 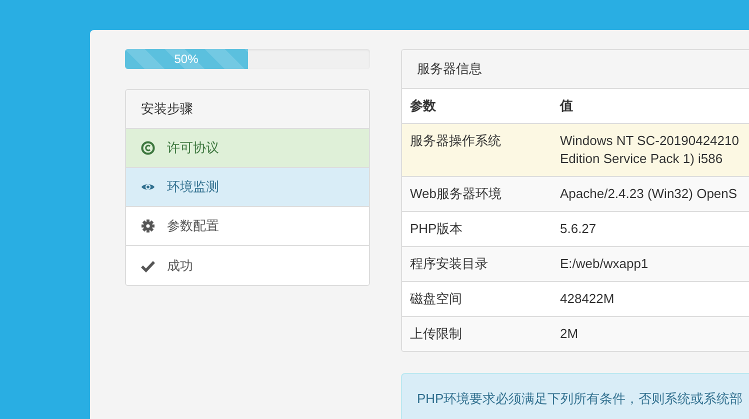 I want to click on notice-alert: PHP环境要求必须满足下列所有条件，否则系统或系统部, so click(x=575, y=396).